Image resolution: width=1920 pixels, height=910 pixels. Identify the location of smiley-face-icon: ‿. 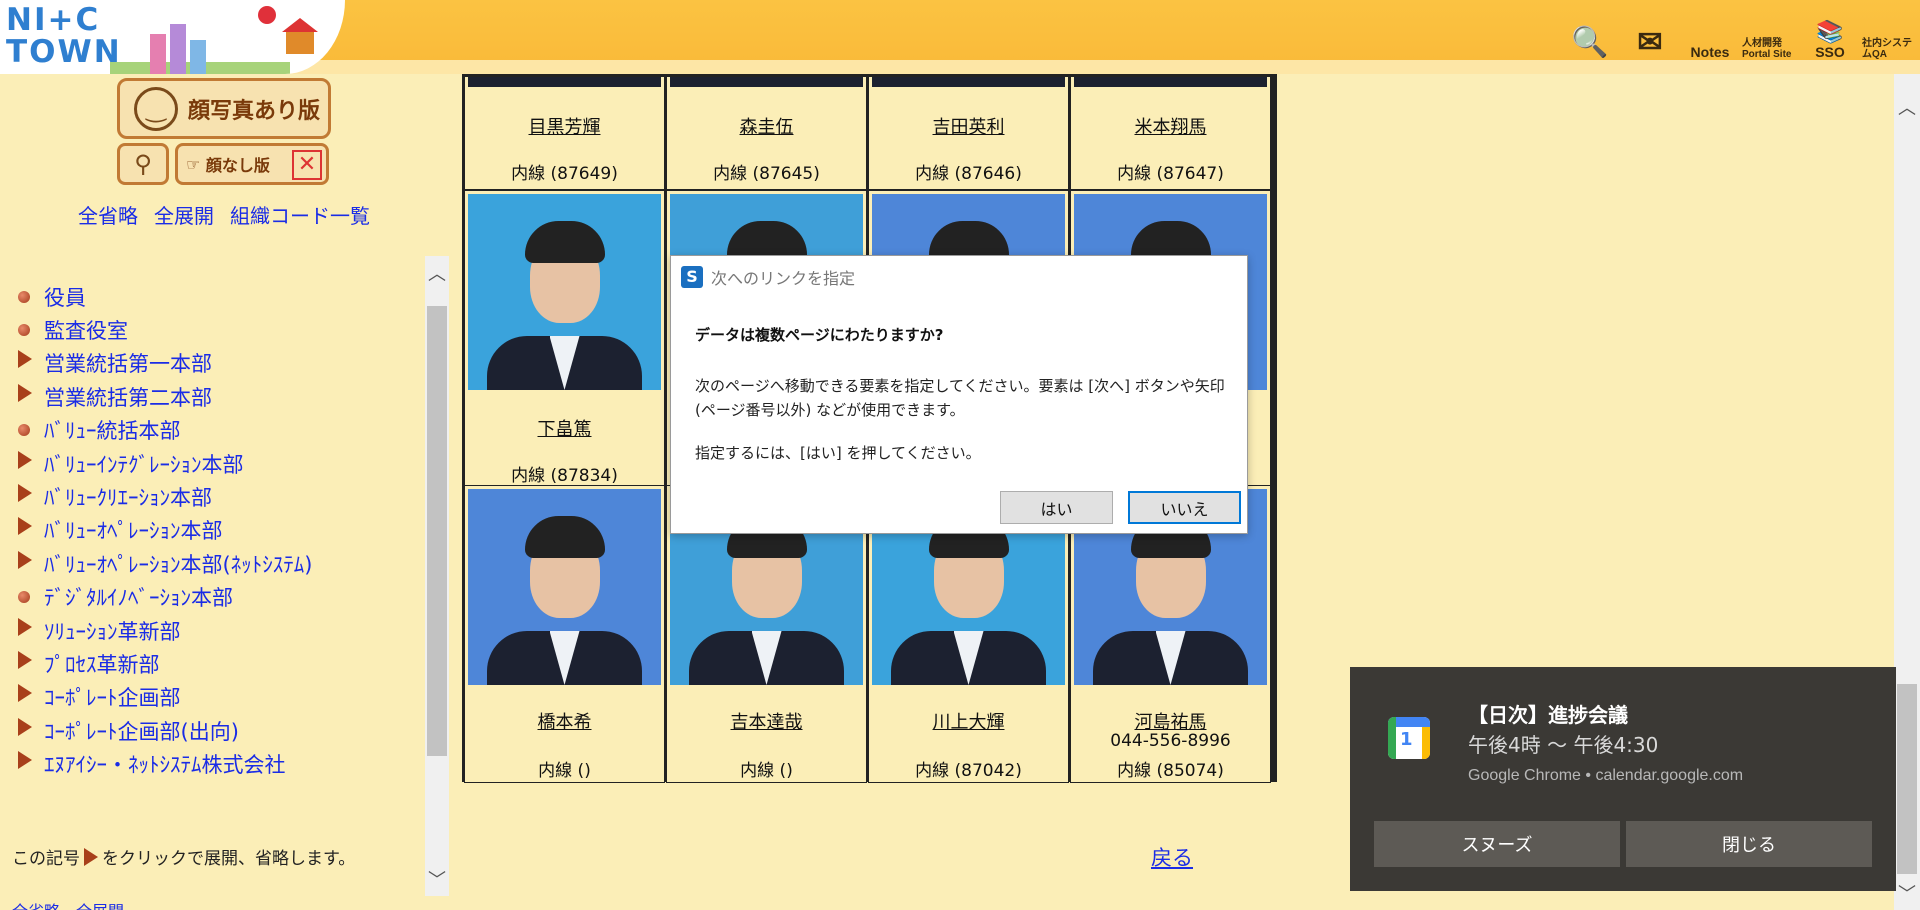
(156, 108).